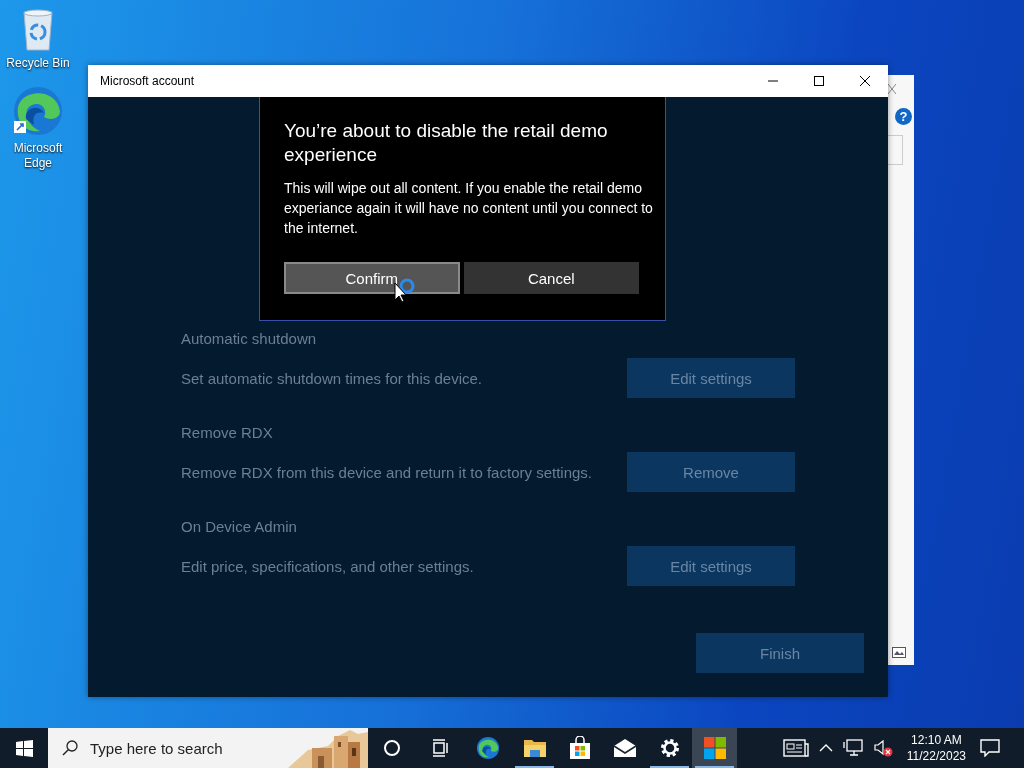 This screenshot has height=768, width=1024. Describe the element at coordinates (249, 339) in the screenshot. I see `section-heading: Automatic shutdown` at that location.